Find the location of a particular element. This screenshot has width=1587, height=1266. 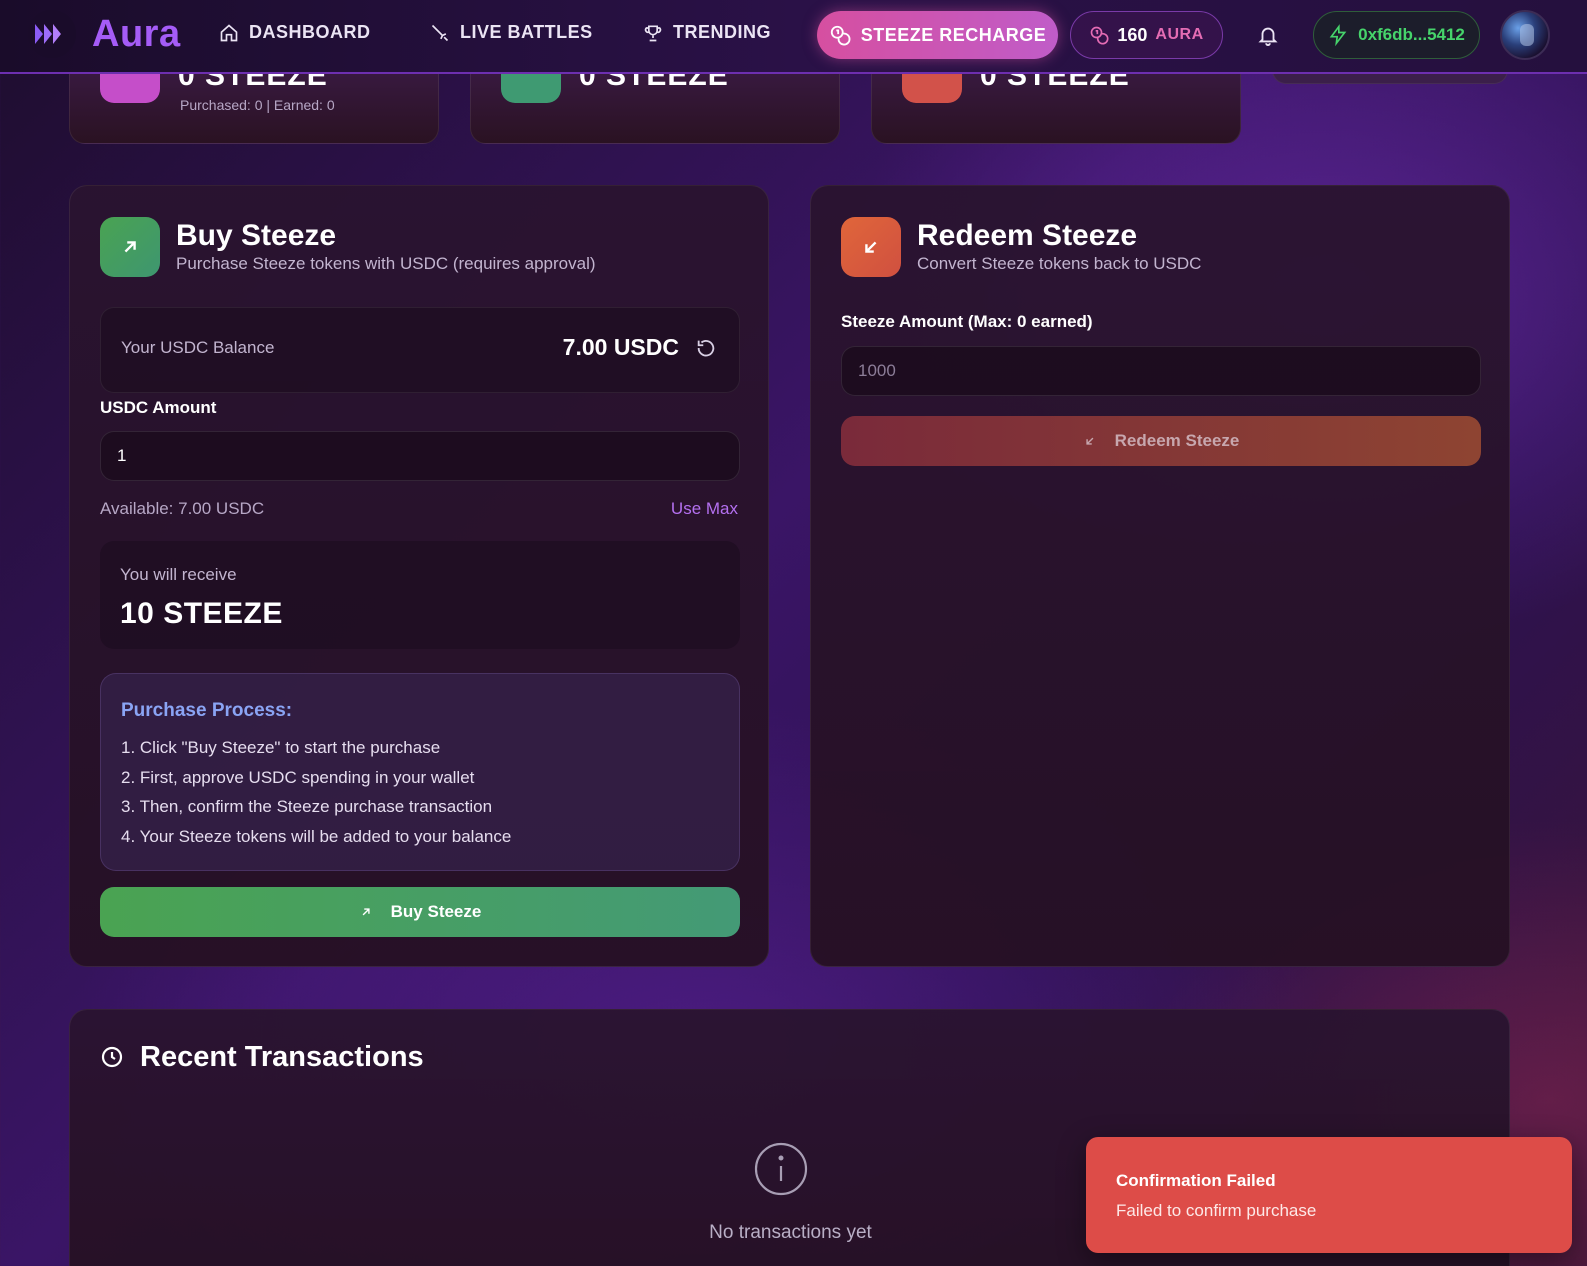

nav-dashboard-label: DASHBOARD is located at coordinates (310, 32).